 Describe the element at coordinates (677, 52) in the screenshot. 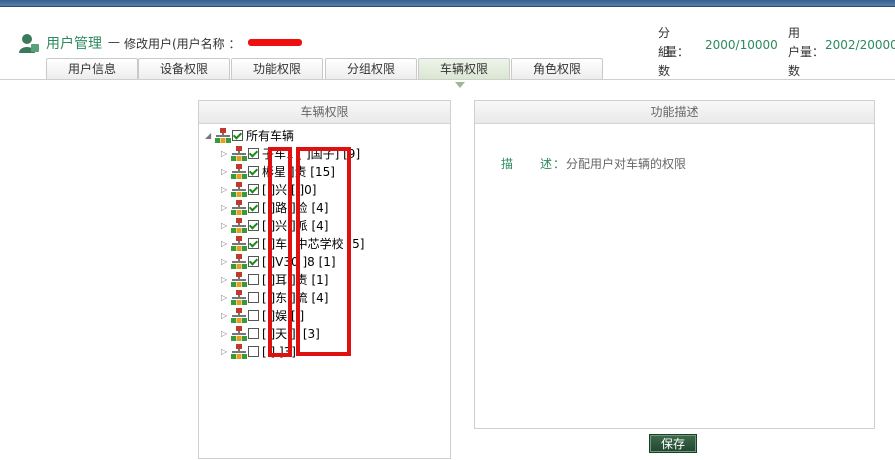

I see `group-count-label-2: 量：` at that location.